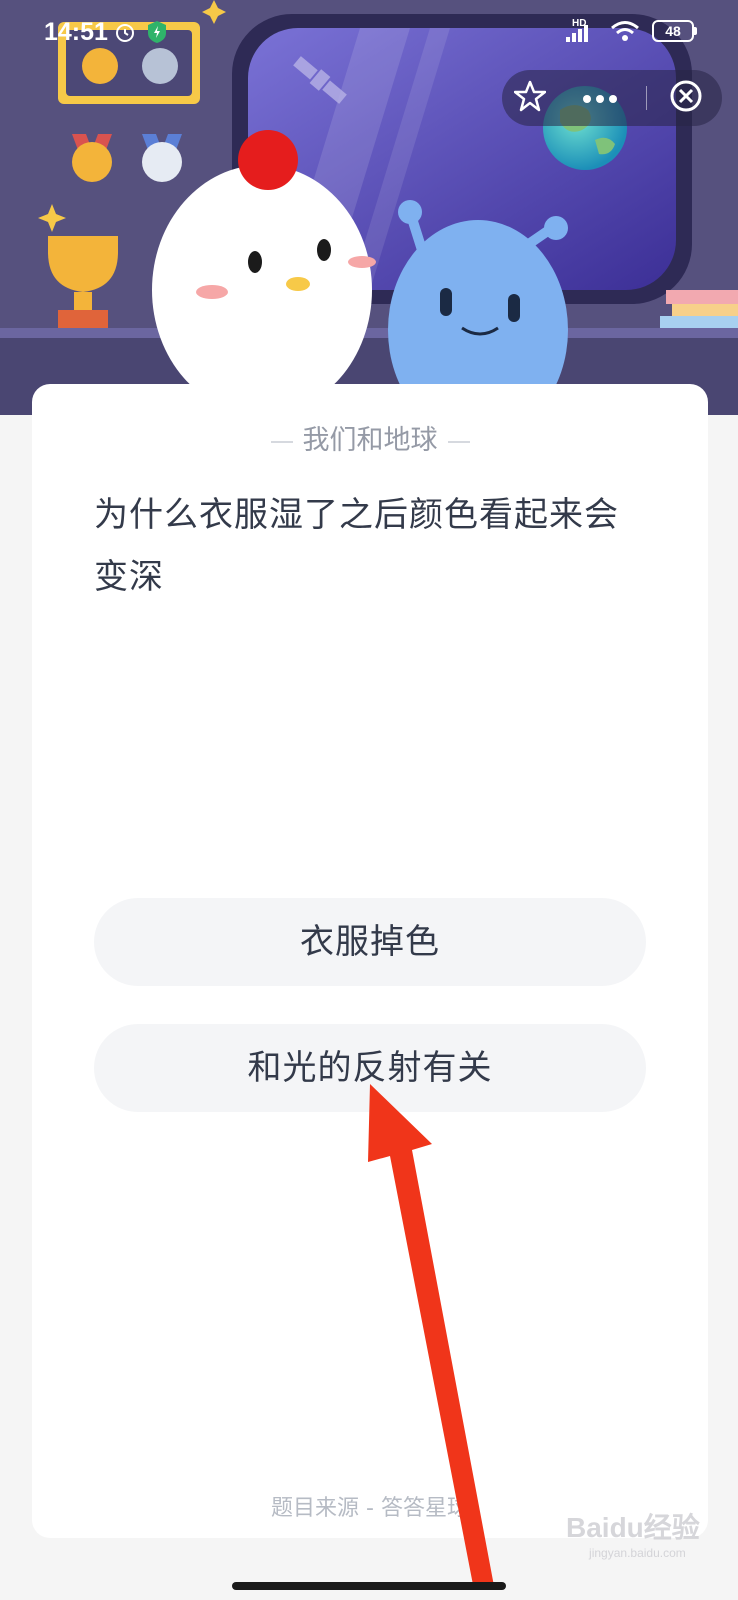 The height and width of the screenshot is (1600, 738). What do you see at coordinates (369, 1586) in the screenshot?
I see `home-indicator` at bounding box center [369, 1586].